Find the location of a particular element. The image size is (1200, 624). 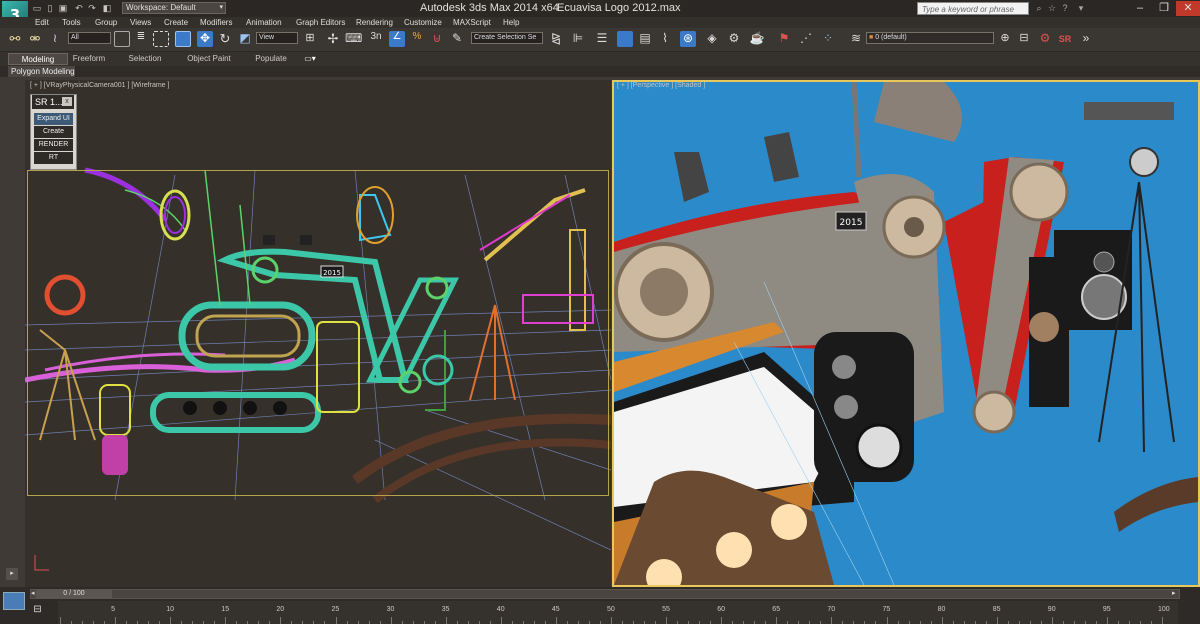

render-setup-icon: ⚙ is located at coordinates (734, 39).